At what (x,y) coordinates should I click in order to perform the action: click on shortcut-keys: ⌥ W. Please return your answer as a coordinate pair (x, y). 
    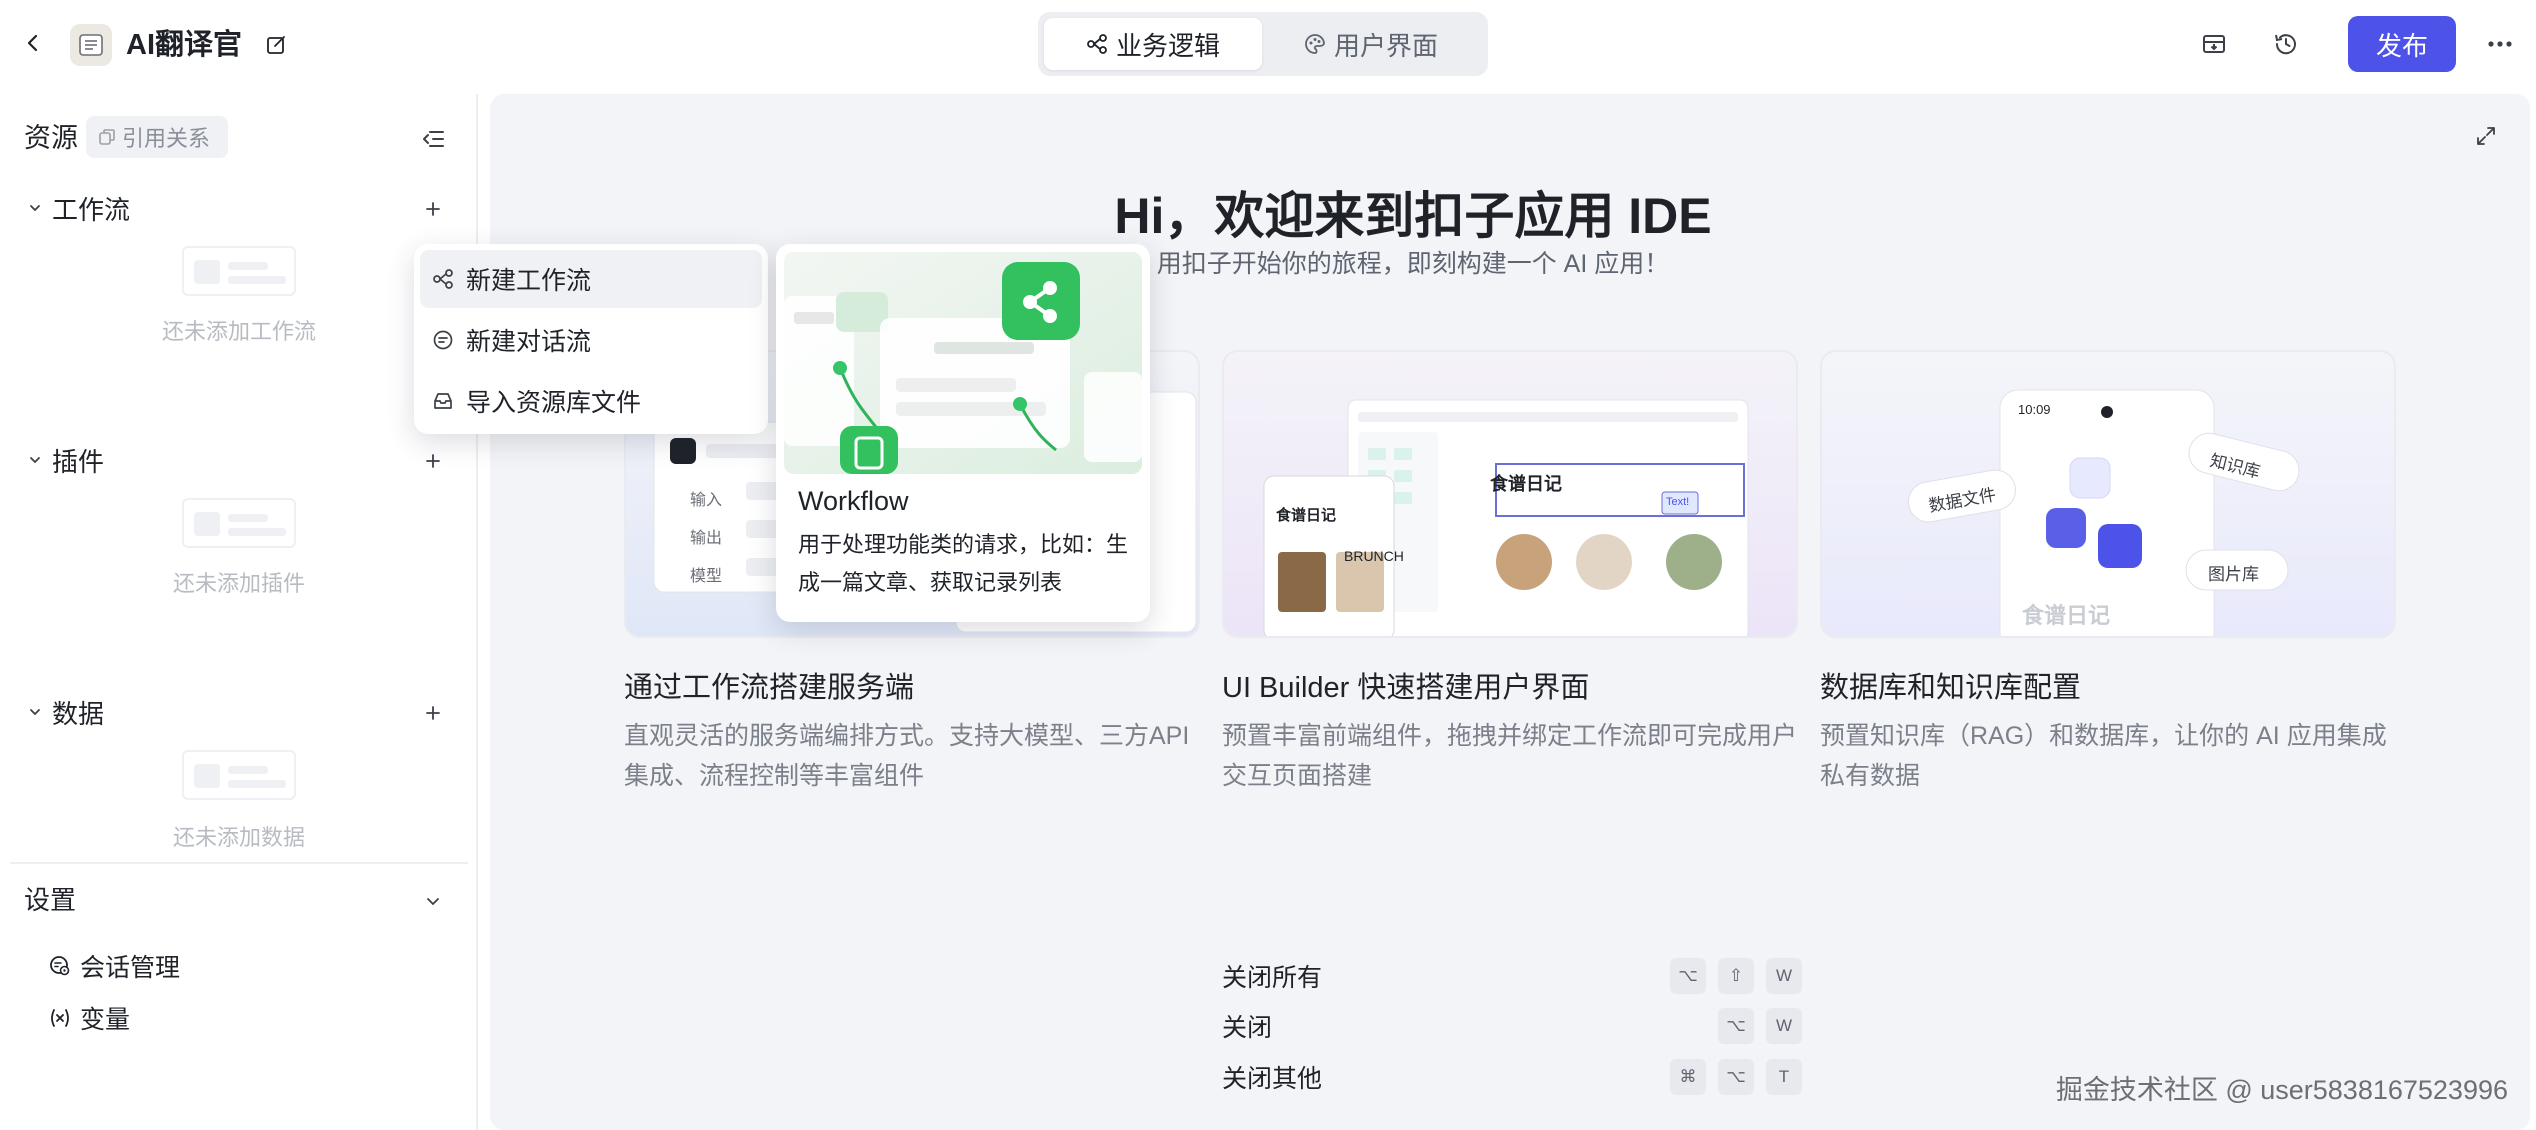
    Looking at the image, I should click on (1760, 1026).